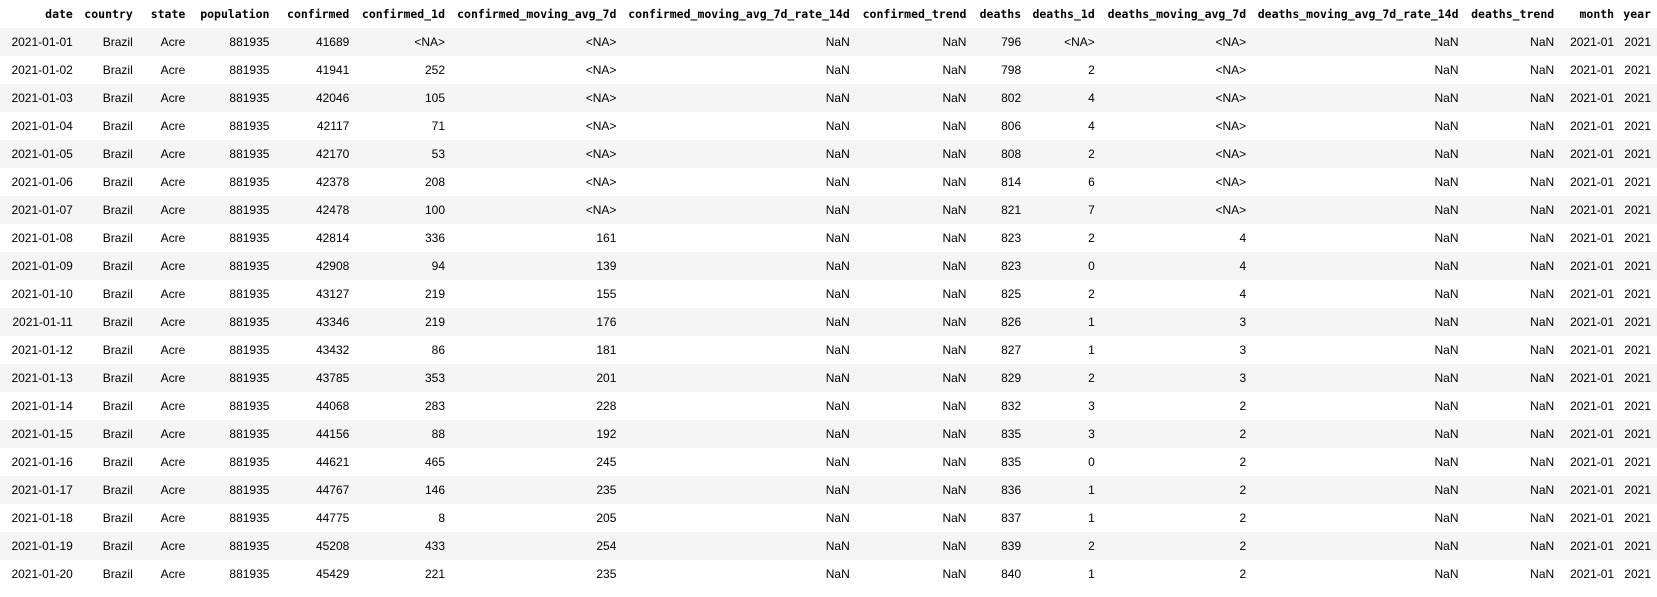 The image size is (1657, 597). Describe the element at coordinates (537, 378) in the screenshot. I see `cell-confirmed-moving-avg-7d: 201` at that location.